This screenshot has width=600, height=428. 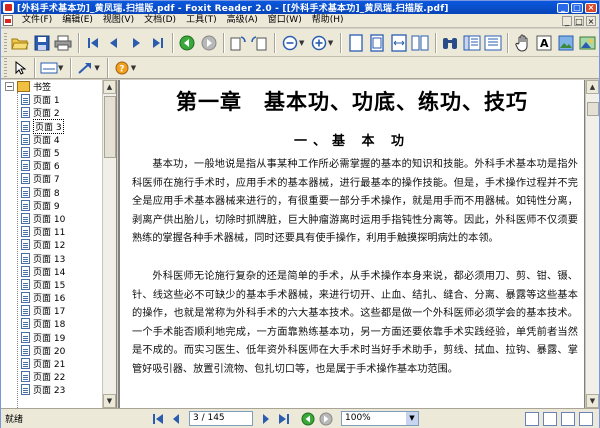 What do you see at coordinates (114, 43) in the screenshot?
I see `previous-page-button` at bounding box center [114, 43].